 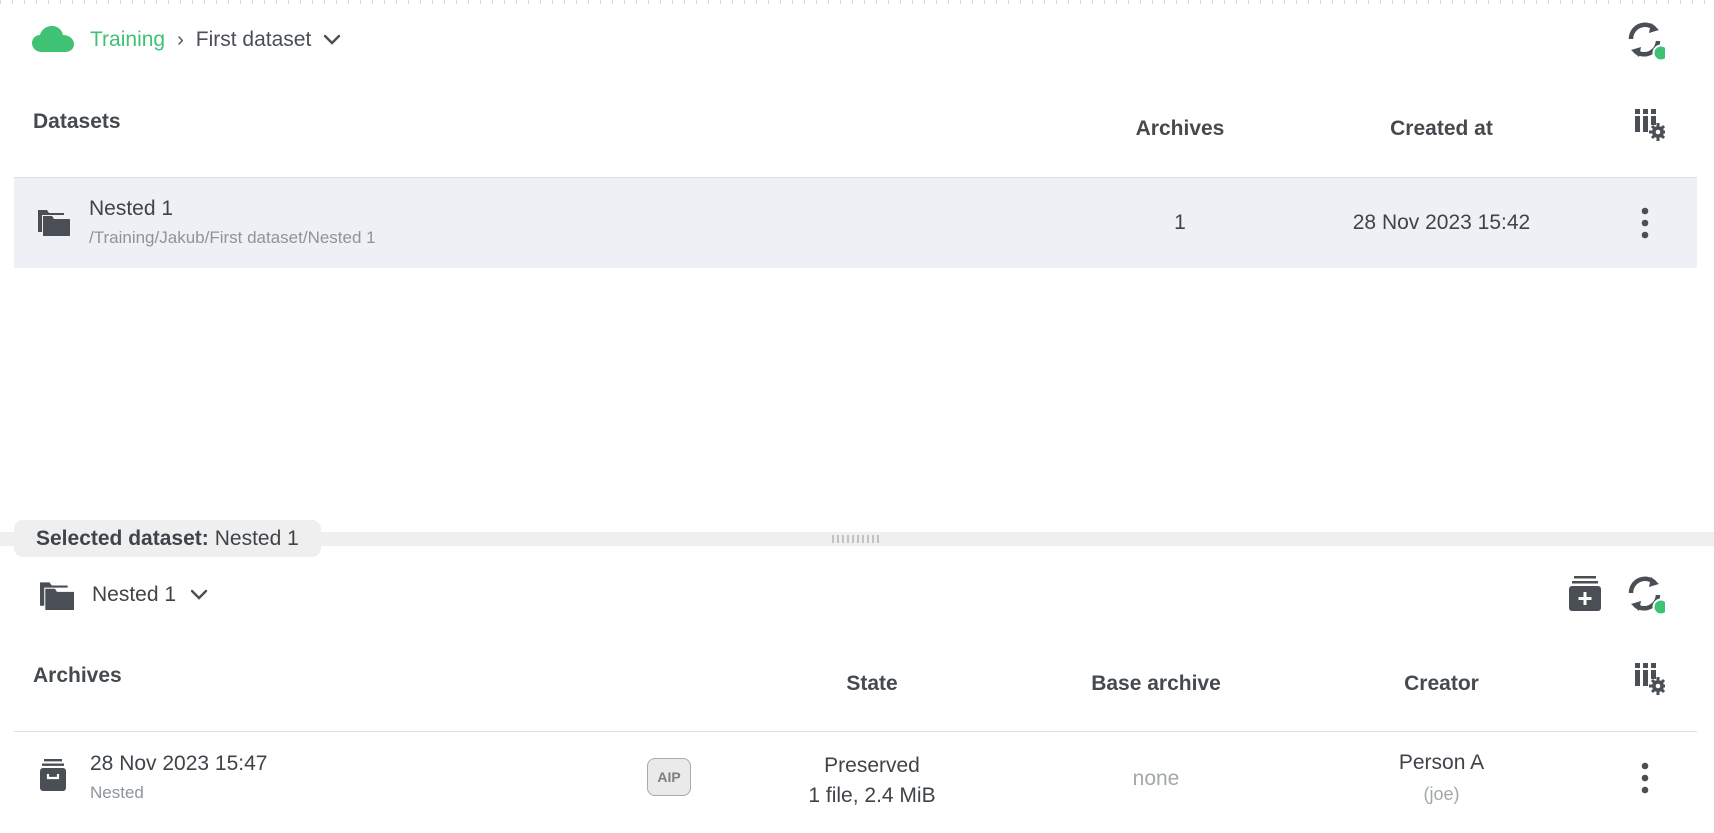 I want to click on add-archive-icon, so click(x=1585, y=593).